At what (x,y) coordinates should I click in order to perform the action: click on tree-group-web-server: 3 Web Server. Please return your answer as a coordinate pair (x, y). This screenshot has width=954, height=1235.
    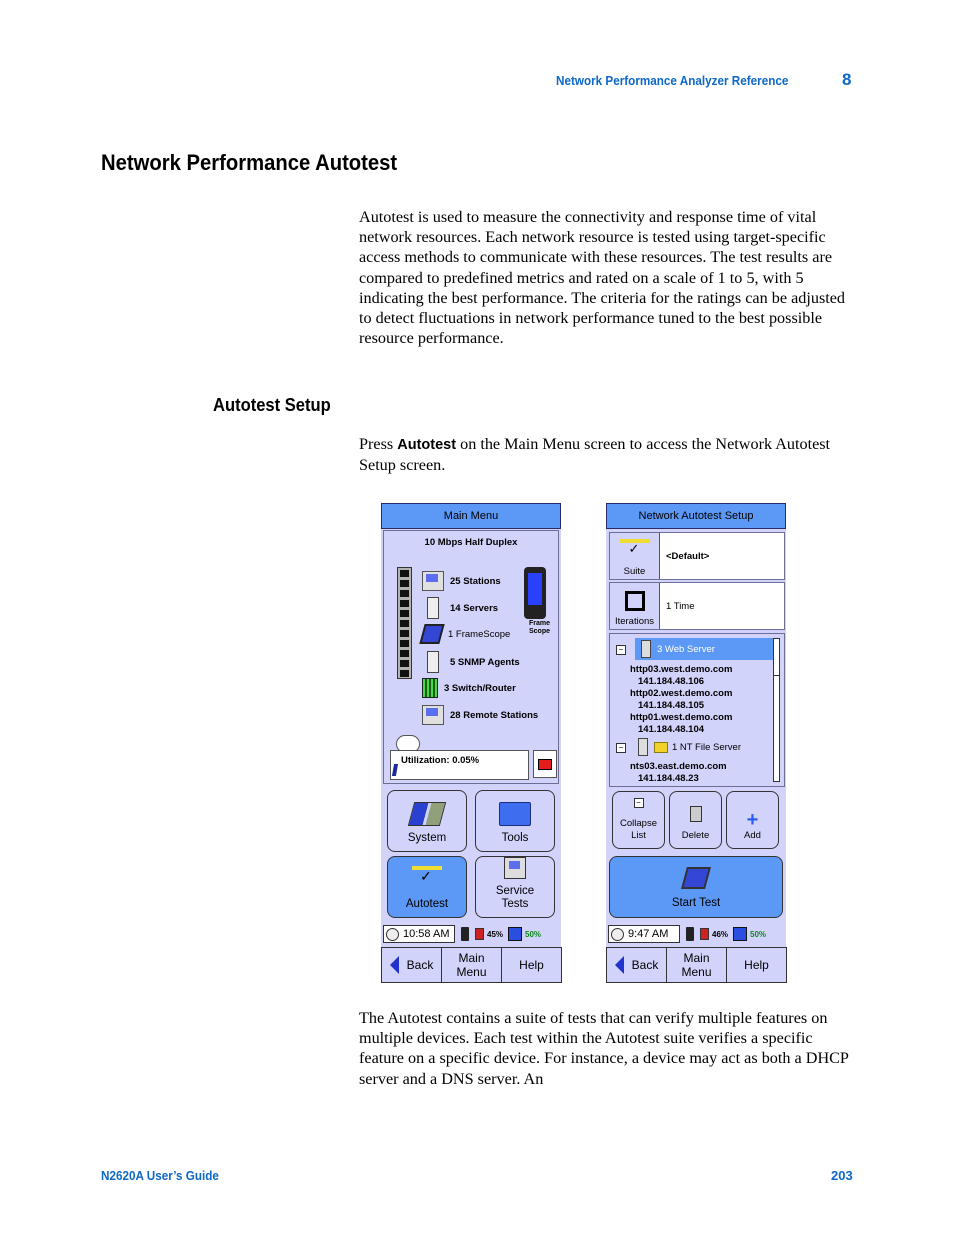
    Looking at the image, I should click on (704, 649).